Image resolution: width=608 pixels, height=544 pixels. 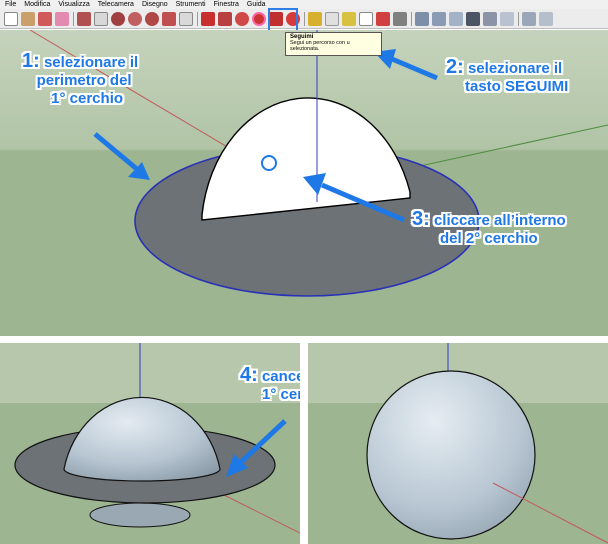 I want to click on menu-disegno: Disegno, so click(x=155, y=4).